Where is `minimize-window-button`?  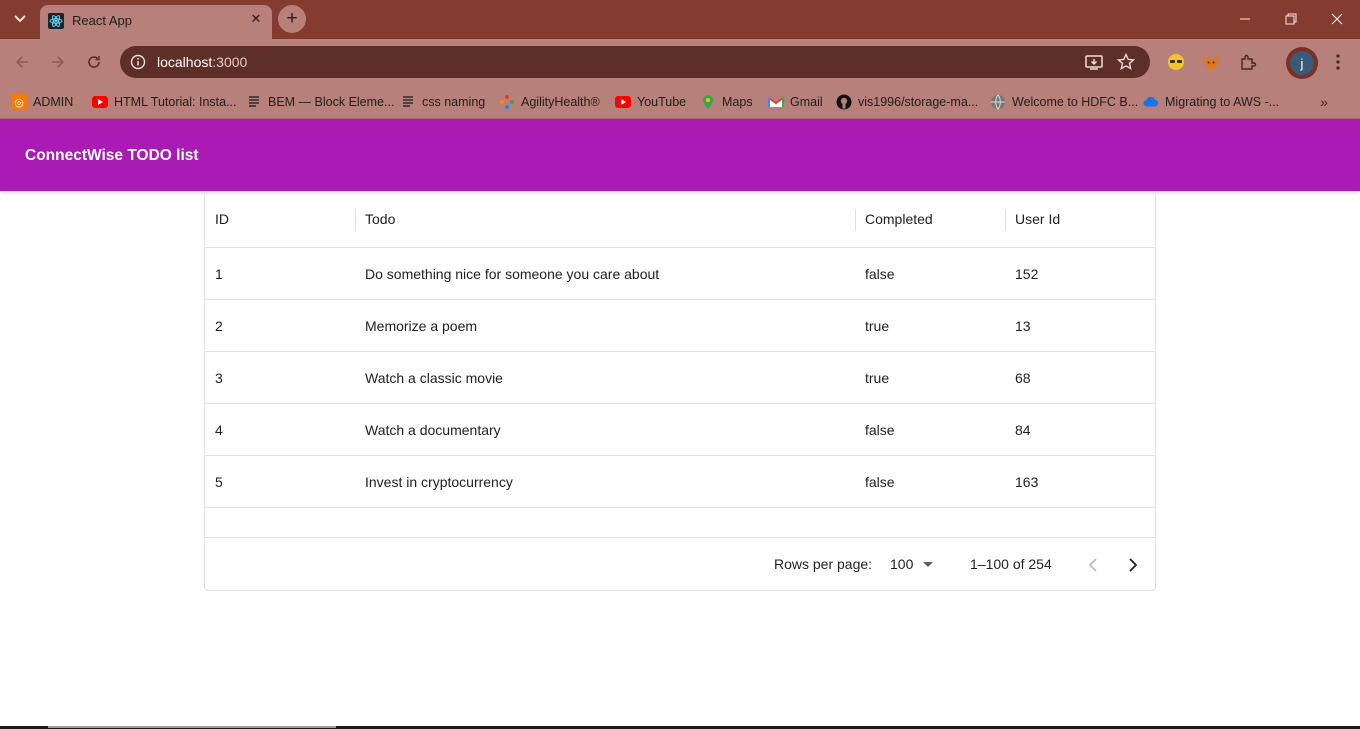 minimize-window-button is located at coordinates (1245, 19).